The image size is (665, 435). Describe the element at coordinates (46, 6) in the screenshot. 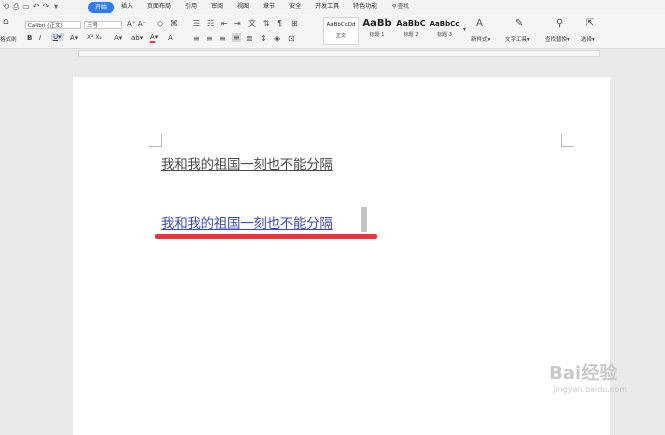

I see `redo-icon: ↷` at that location.